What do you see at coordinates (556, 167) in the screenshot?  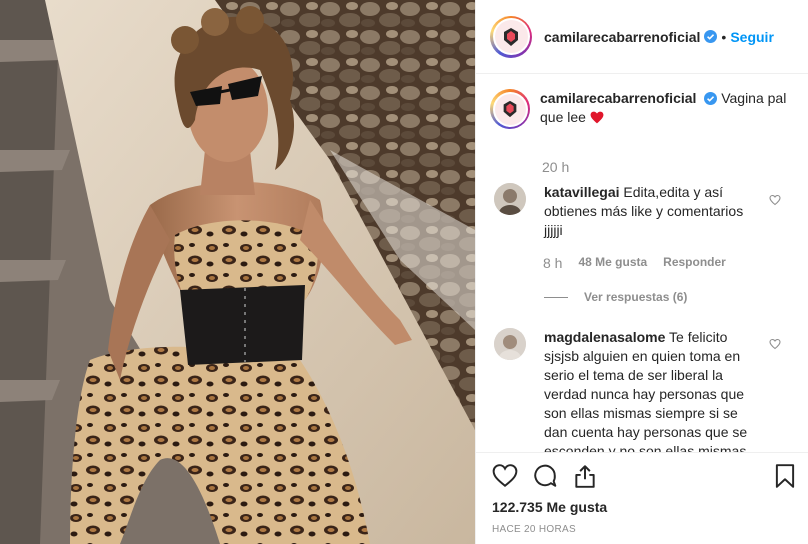 I see `caption-time: 20 h` at bounding box center [556, 167].